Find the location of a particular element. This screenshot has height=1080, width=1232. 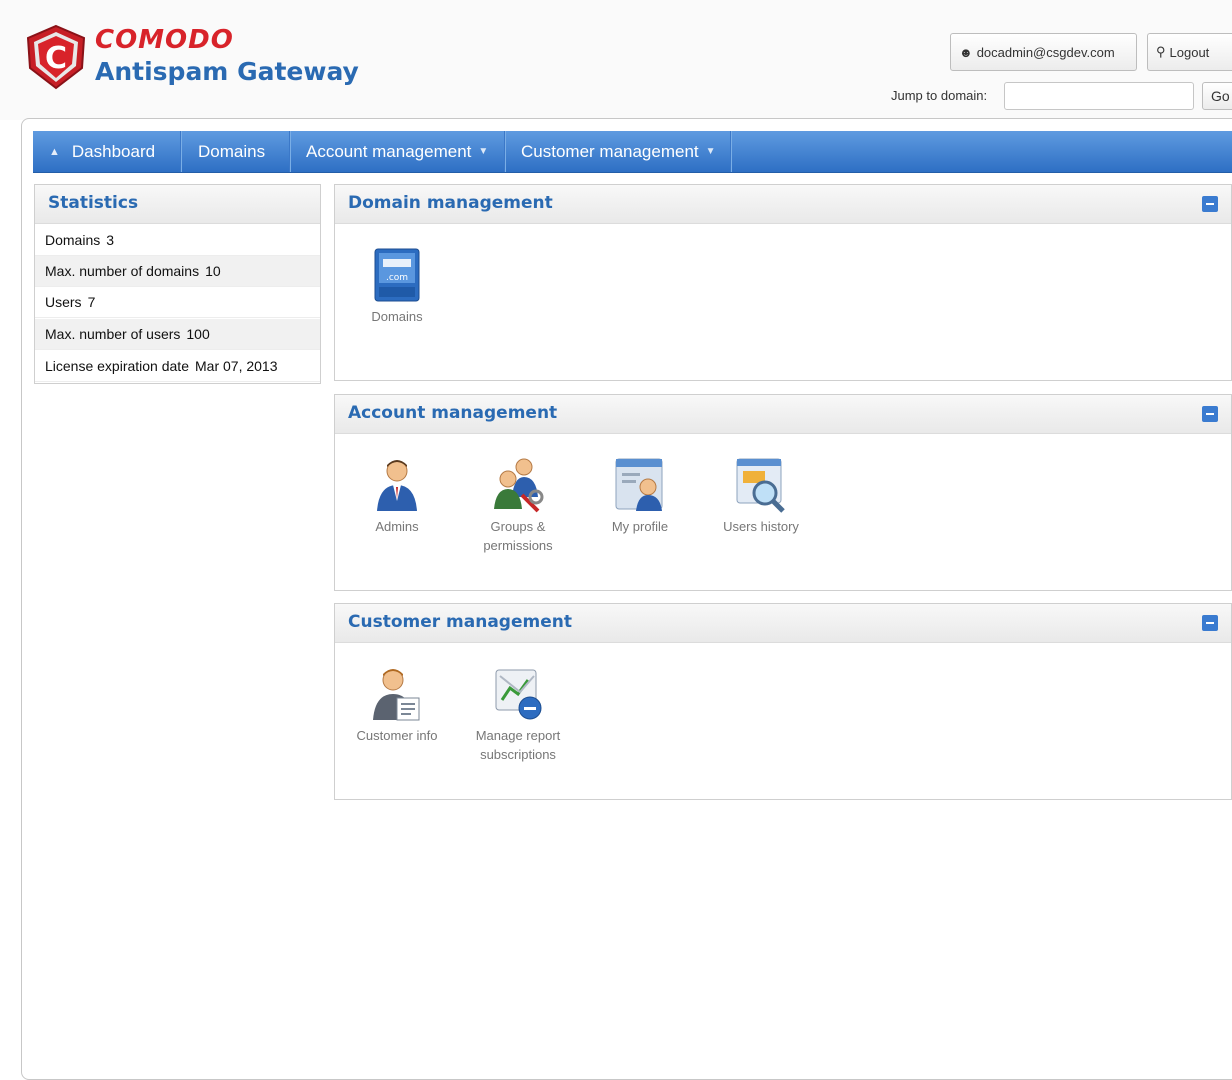

customer-info-tile-label: Customer info is located at coordinates (397, 735).